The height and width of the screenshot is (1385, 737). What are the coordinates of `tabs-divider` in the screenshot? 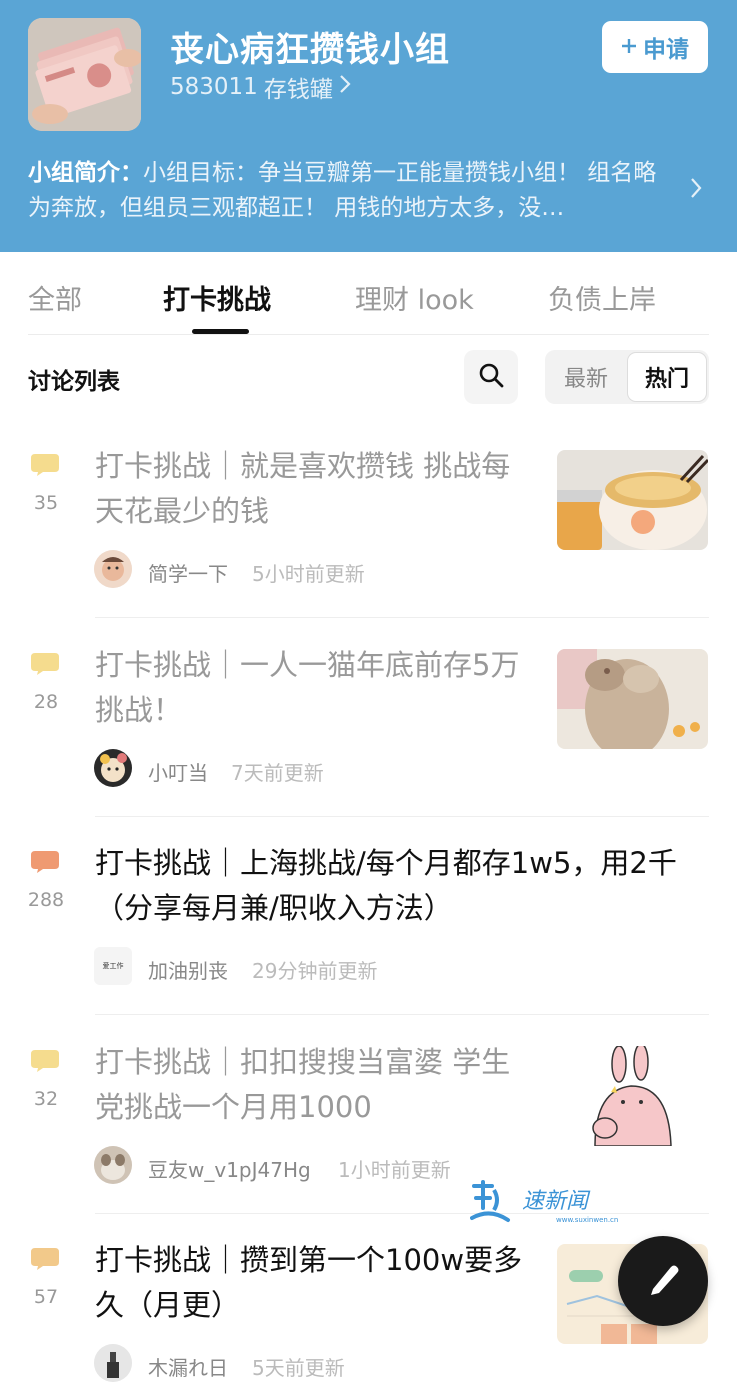 It's located at (368, 334).